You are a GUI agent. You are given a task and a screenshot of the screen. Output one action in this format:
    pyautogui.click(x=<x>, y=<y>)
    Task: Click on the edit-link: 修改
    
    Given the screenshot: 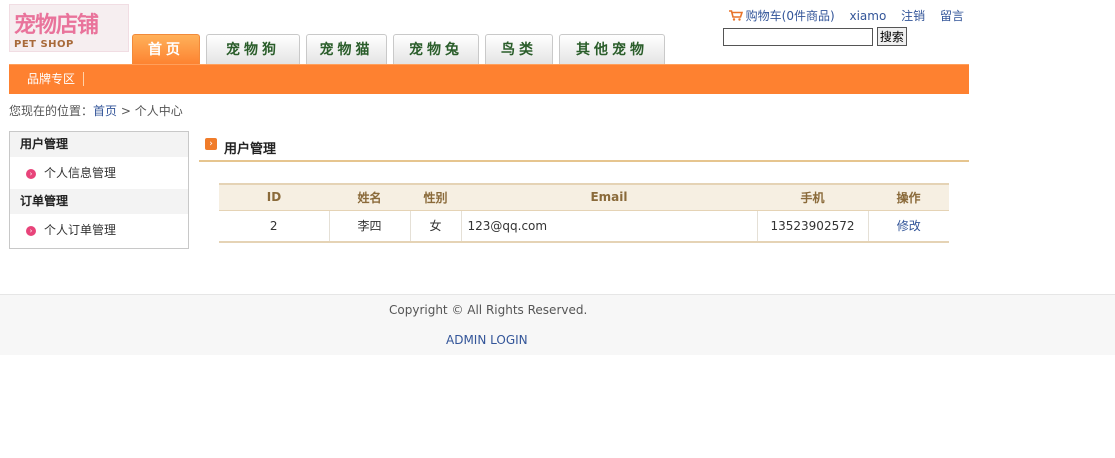 What is the action you would take?
    pyautogui.click(x=909, y=226)
    